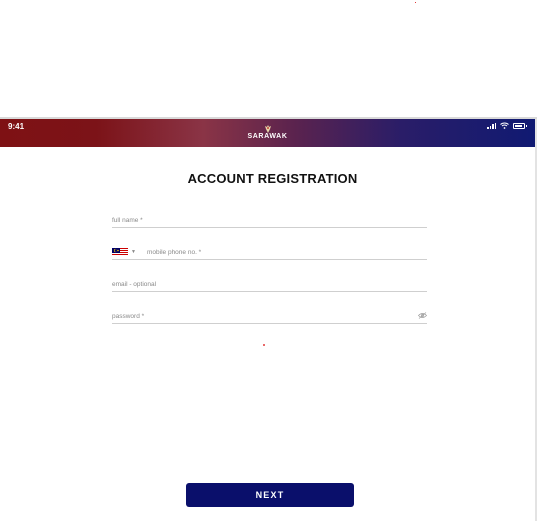 The width and height of the screenshot is (537, 521). Describe the element at coordinates (422, 315) in the screenshot. I see `eye-off-icon` at that location.